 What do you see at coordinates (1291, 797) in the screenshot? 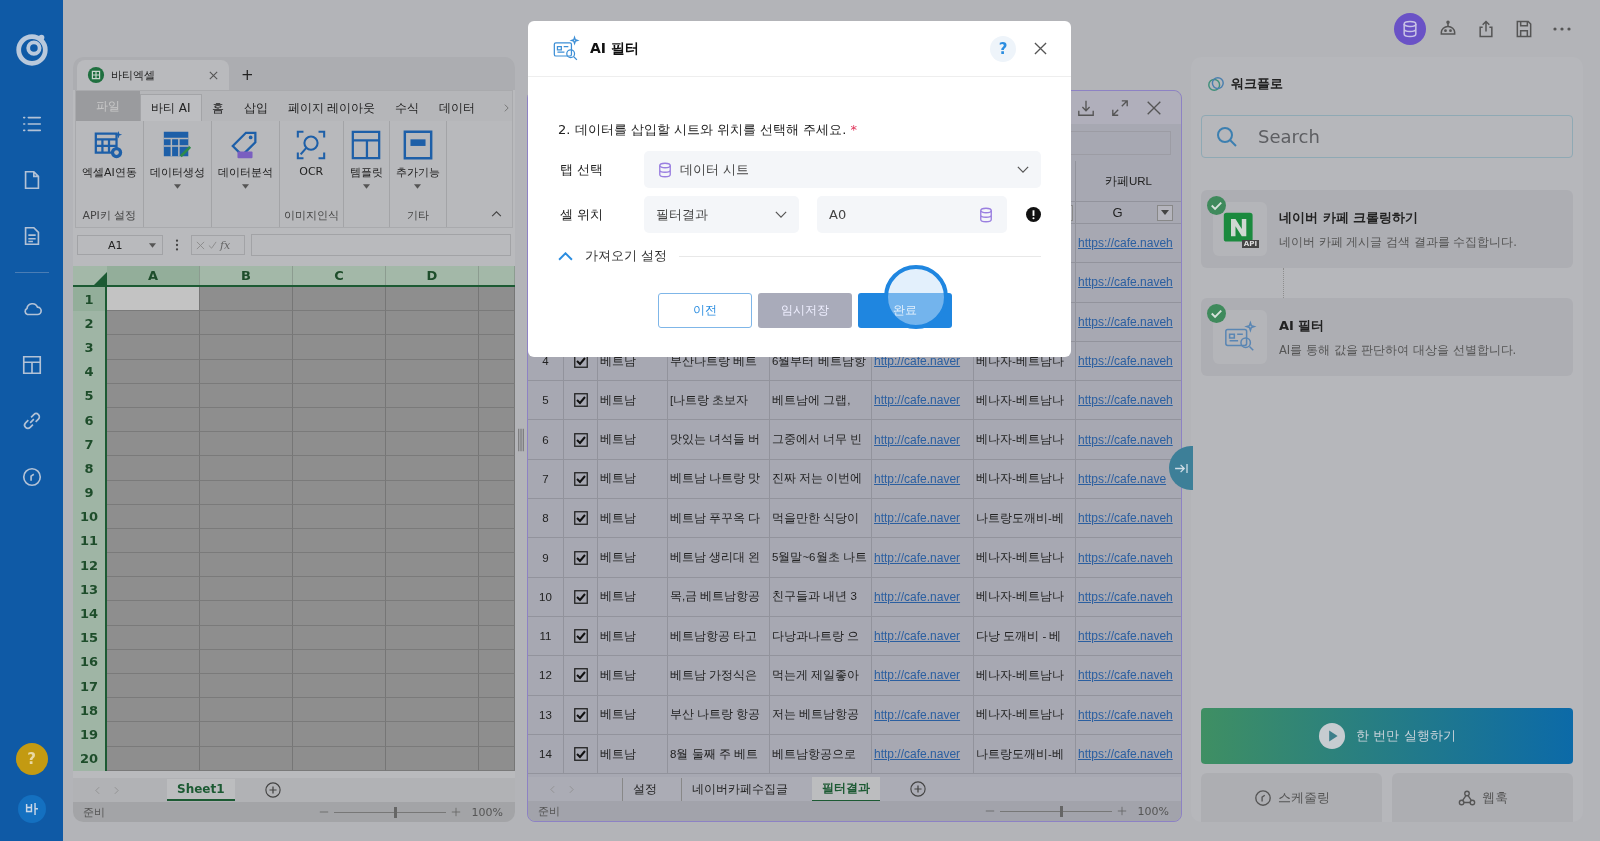
I see `schedule-button: 스케줄링` at bounding box center [1291, 797].